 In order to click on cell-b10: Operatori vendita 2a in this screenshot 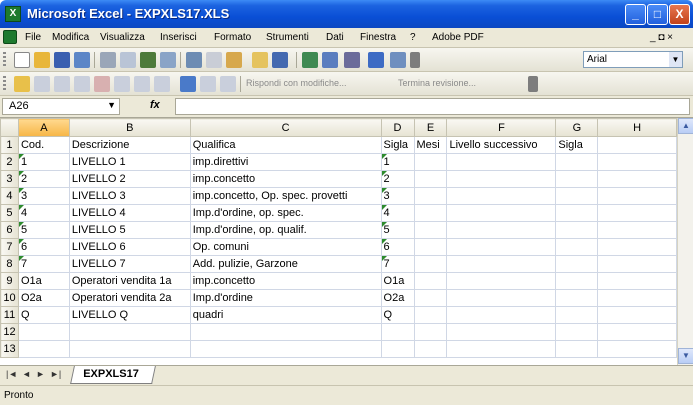, I will do `click(129, 298)`.